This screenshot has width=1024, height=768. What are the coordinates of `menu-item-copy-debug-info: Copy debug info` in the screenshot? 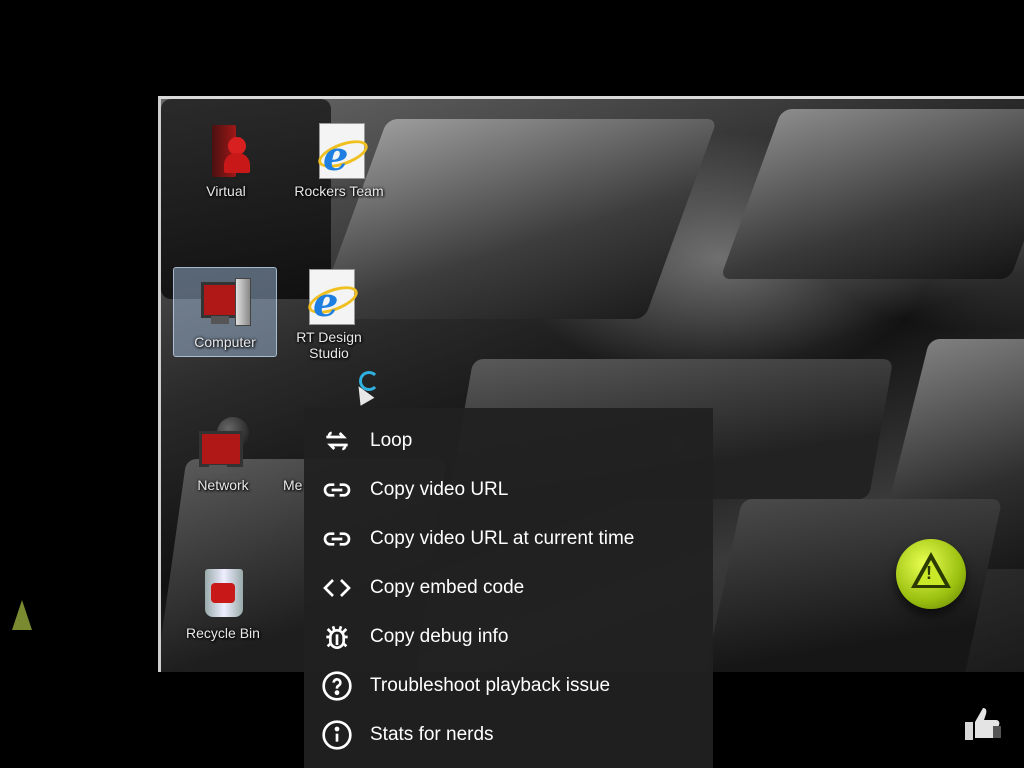 It's located at (508, 636).